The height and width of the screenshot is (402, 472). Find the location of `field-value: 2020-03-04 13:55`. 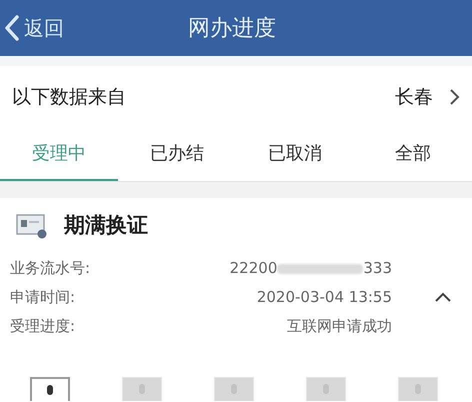

field-value: 2020-03-04 13:55 is located at coordinates (324, 297).